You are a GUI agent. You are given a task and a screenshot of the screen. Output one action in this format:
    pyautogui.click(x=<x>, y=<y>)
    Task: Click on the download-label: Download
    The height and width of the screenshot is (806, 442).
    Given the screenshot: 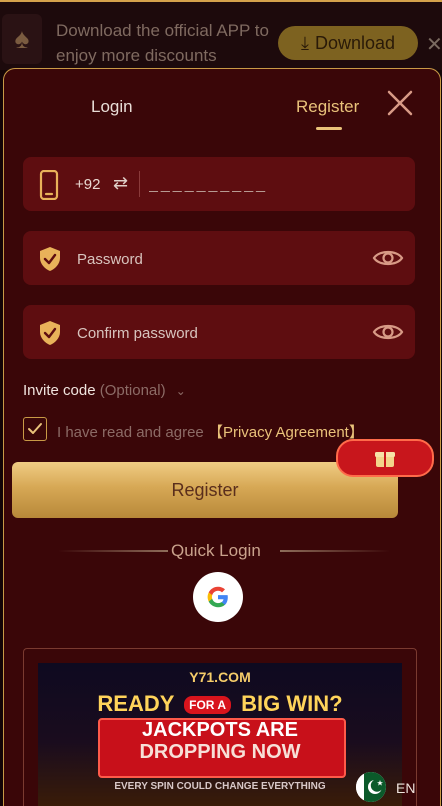 What is the action you would take?
    pyautogui.click(x=355, y=42)
    